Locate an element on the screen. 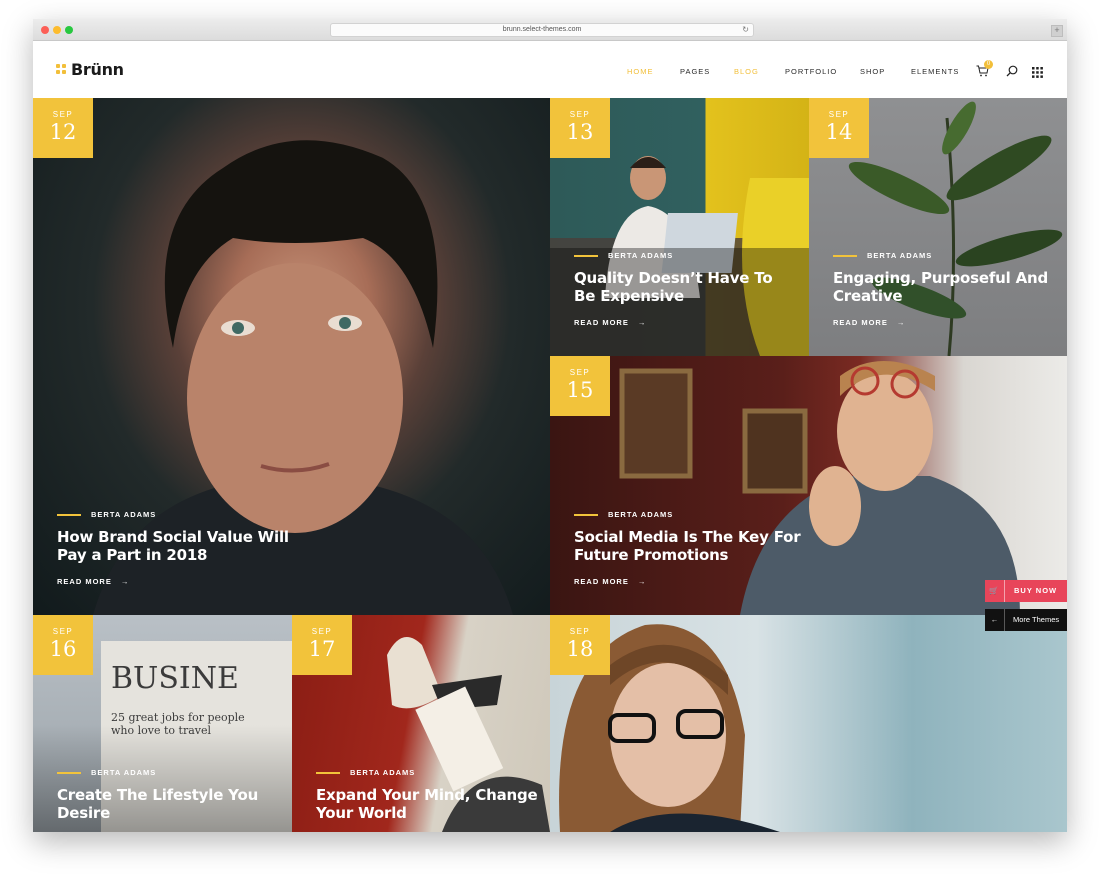 Image resolution: width=1100 pixels, height=878 pixels. date-badge: SEP 18 is located at coordinates (580, 645).